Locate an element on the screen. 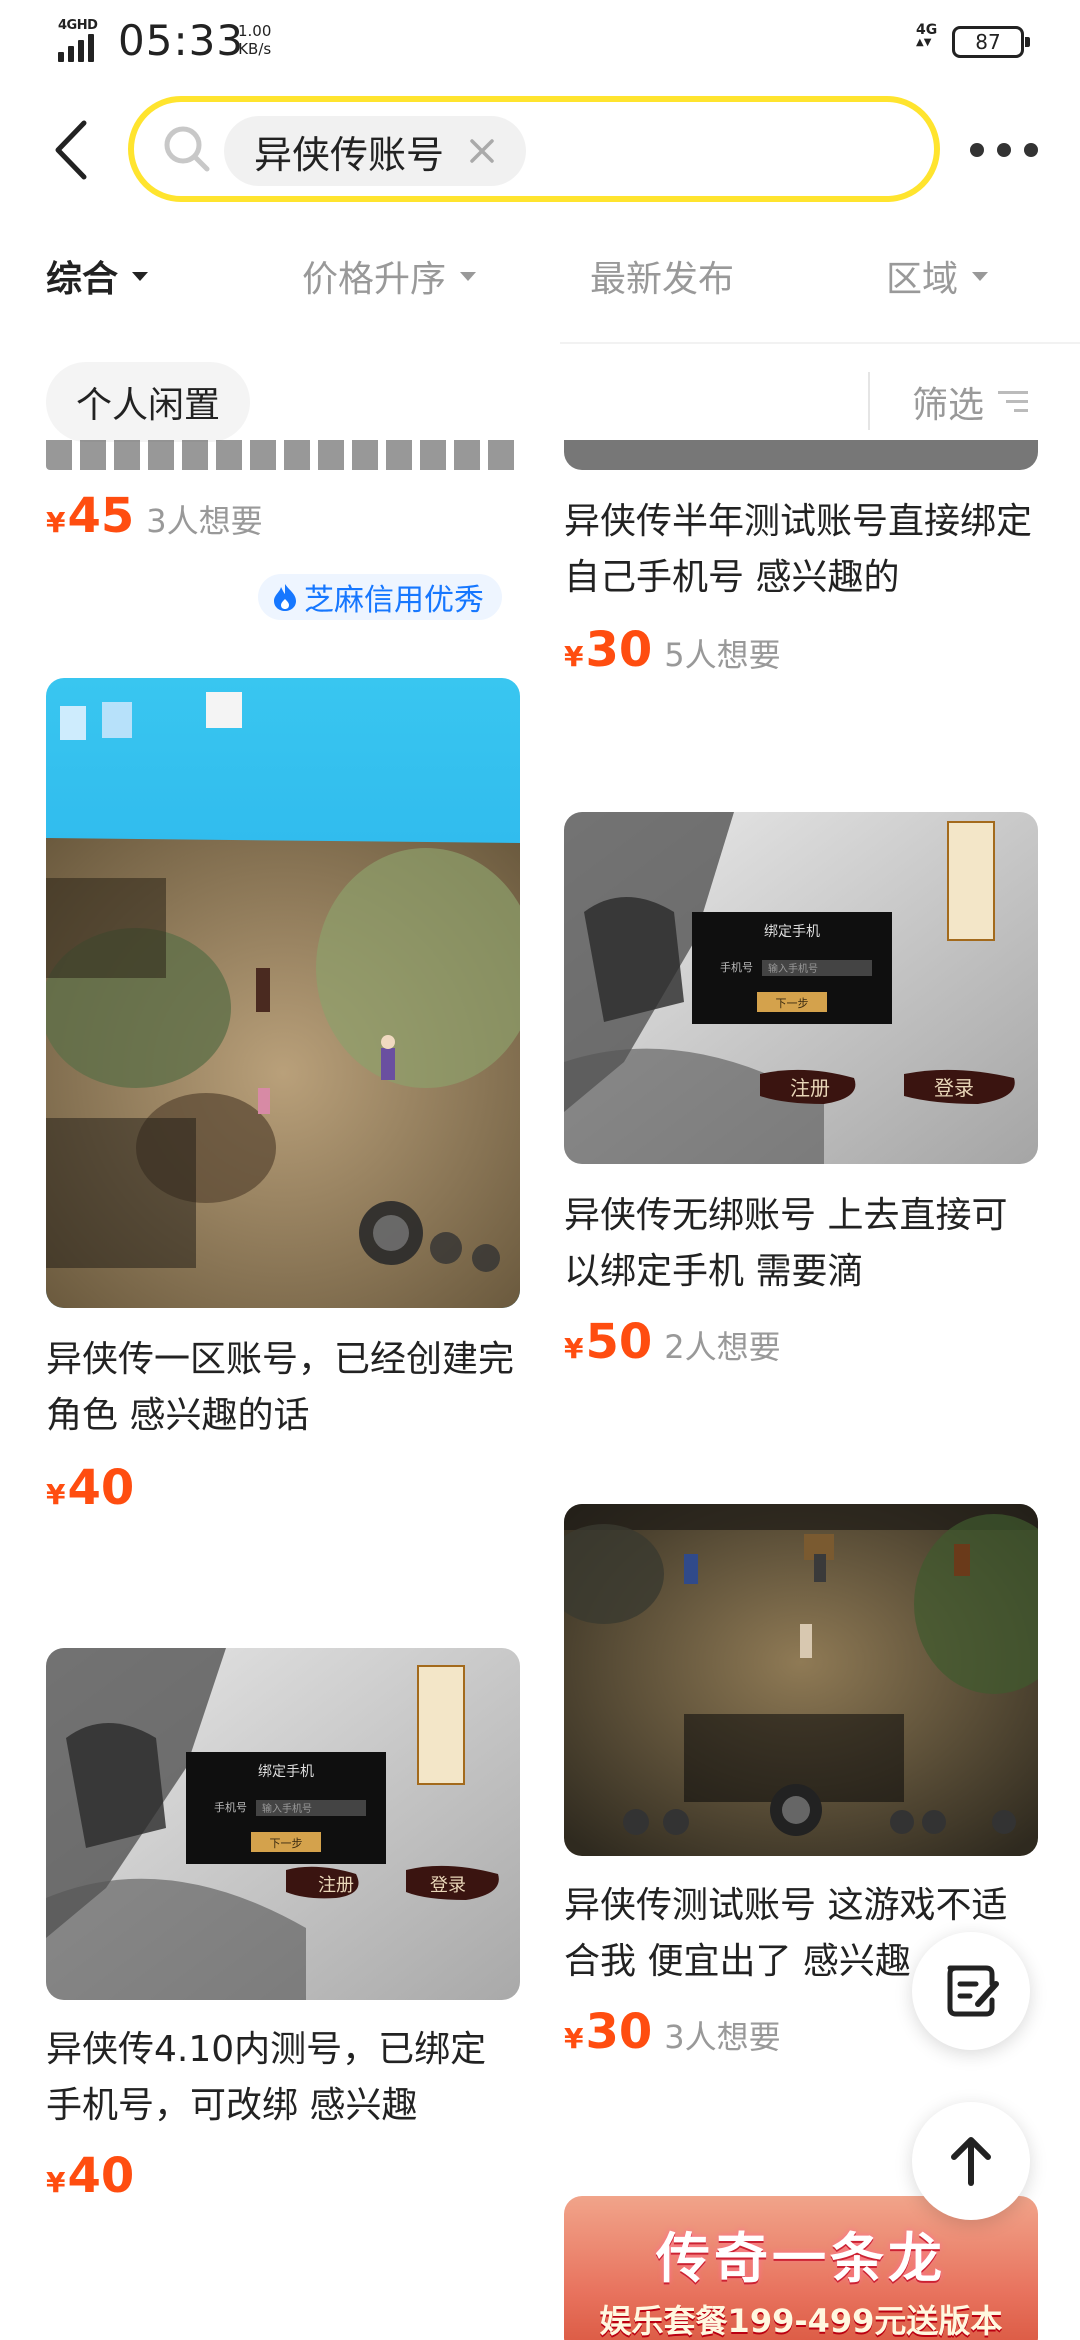  listing-title: 异侠传无绑账号 上去直接可以绑定手机 需要滴 is located at coordinates (786, 1243).